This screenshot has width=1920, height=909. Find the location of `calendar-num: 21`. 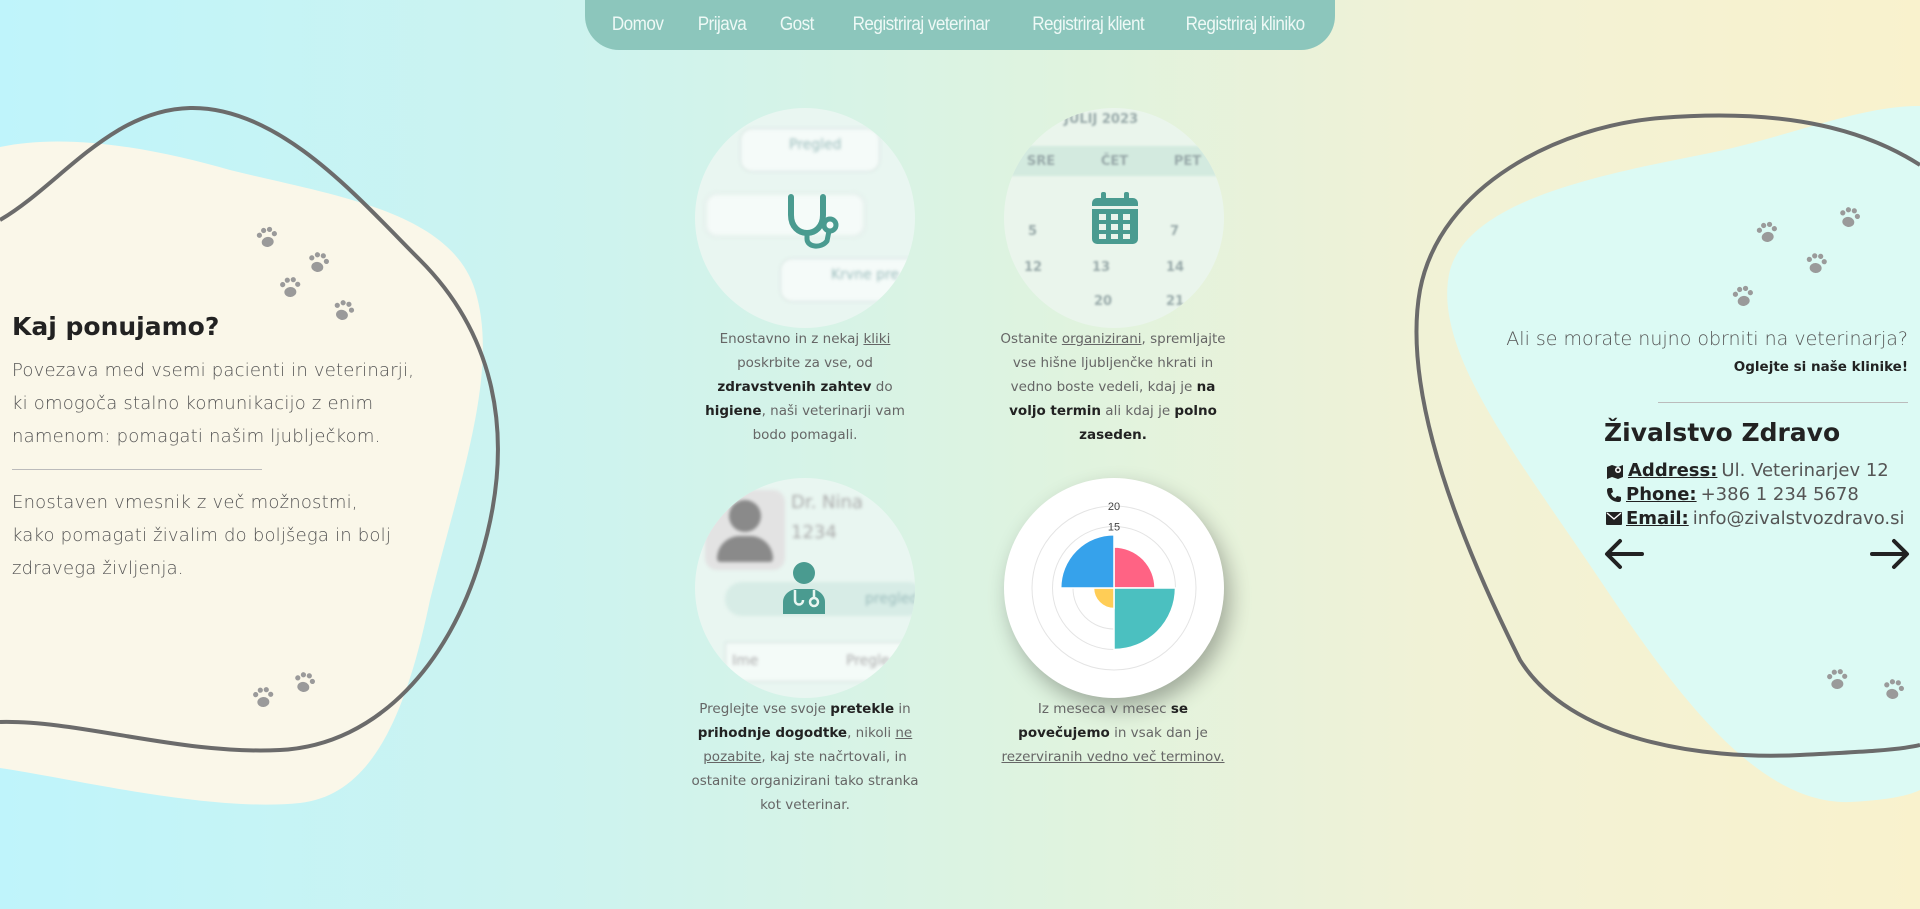

calendar-num: 21 is located at coordinates (1175, 301).